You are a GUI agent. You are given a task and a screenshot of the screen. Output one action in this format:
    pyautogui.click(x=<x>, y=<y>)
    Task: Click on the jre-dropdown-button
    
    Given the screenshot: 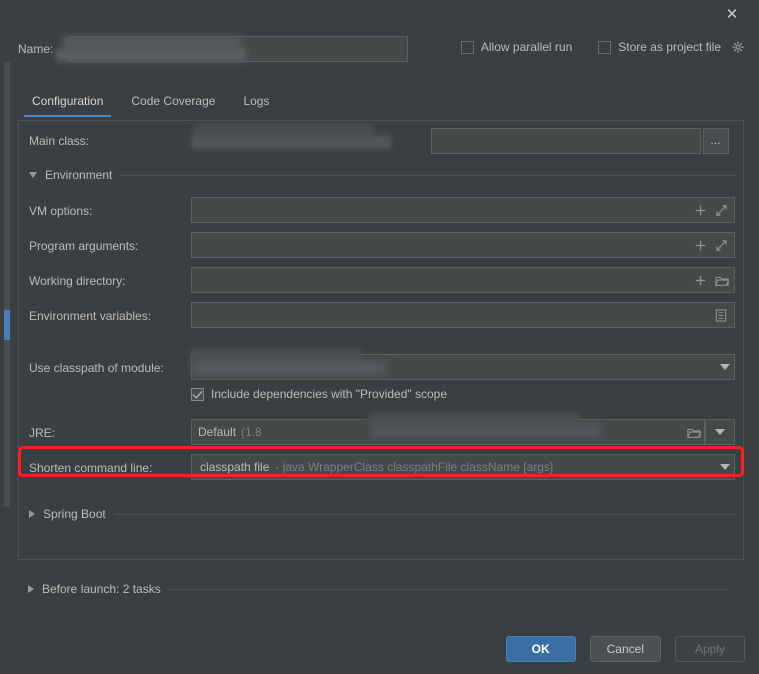 What is the action you would take?
    pyautogui.click(x=720, y=432)
    